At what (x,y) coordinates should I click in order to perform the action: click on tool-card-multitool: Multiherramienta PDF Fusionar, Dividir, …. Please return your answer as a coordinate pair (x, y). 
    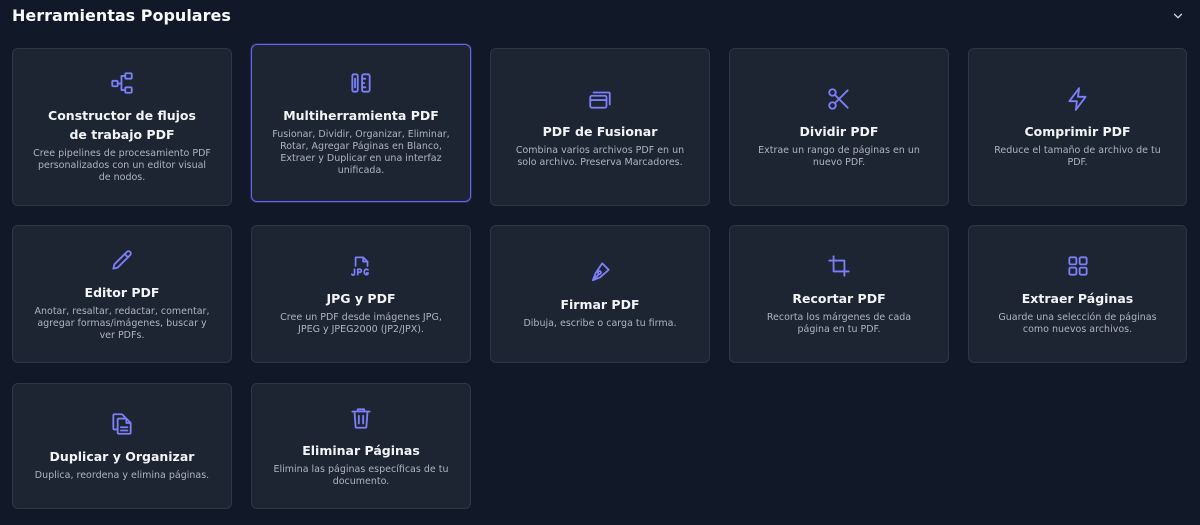
    Looking at the image, I should click on (361, 123).